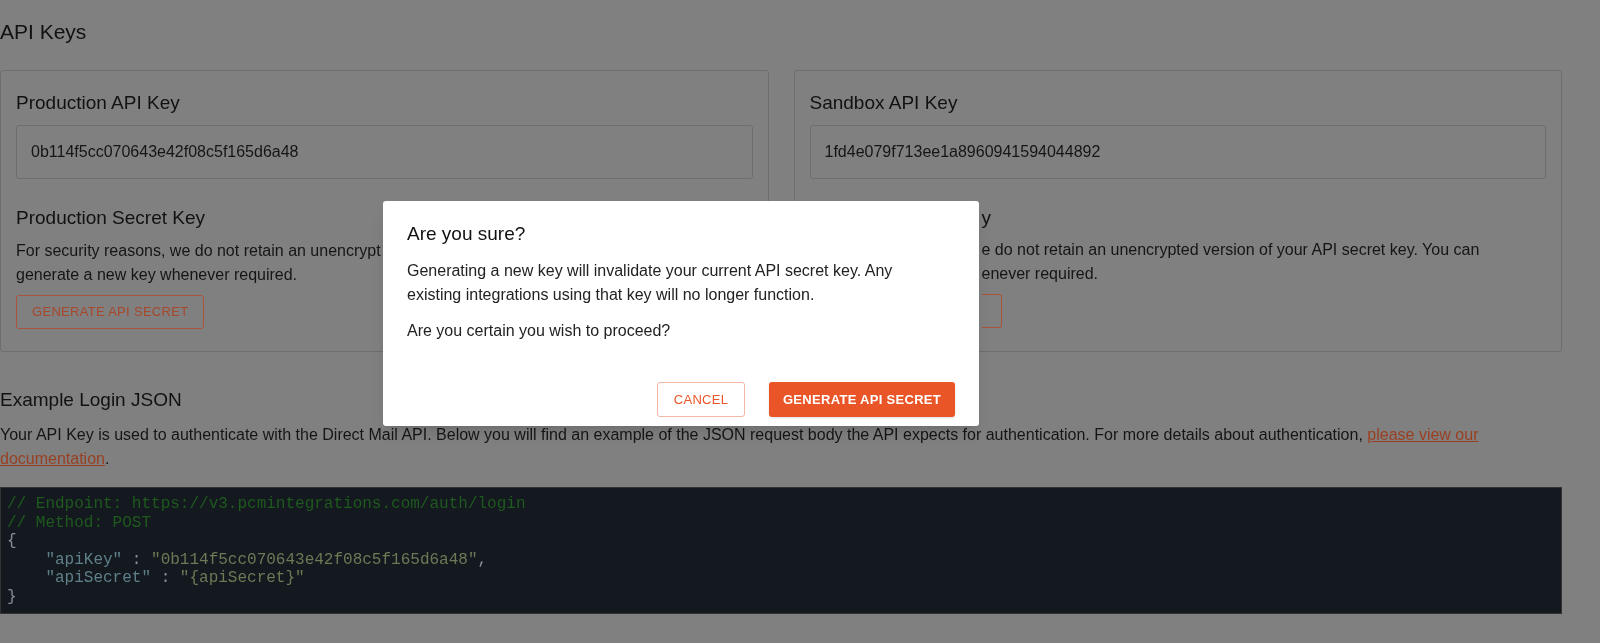 The width and height of the screenshot is (1600, 643). I want to click on code-line: // Method: POST, so click(80, 522).